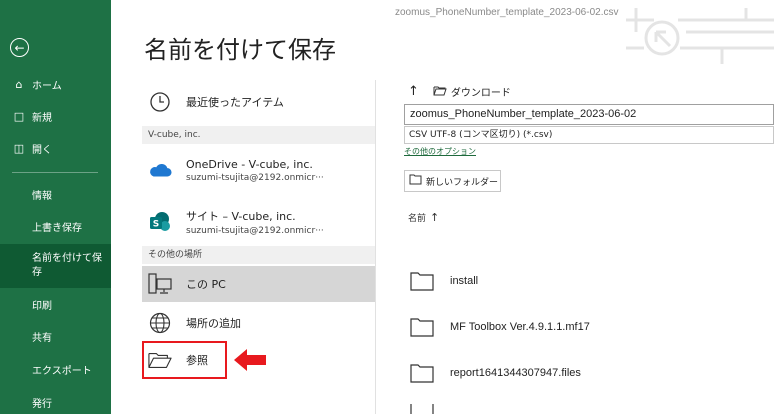 This screenshot has height=414, width=774. Describe the element at coordinates (160, 102) in the screenshot. I see `clock-icon` at that location.